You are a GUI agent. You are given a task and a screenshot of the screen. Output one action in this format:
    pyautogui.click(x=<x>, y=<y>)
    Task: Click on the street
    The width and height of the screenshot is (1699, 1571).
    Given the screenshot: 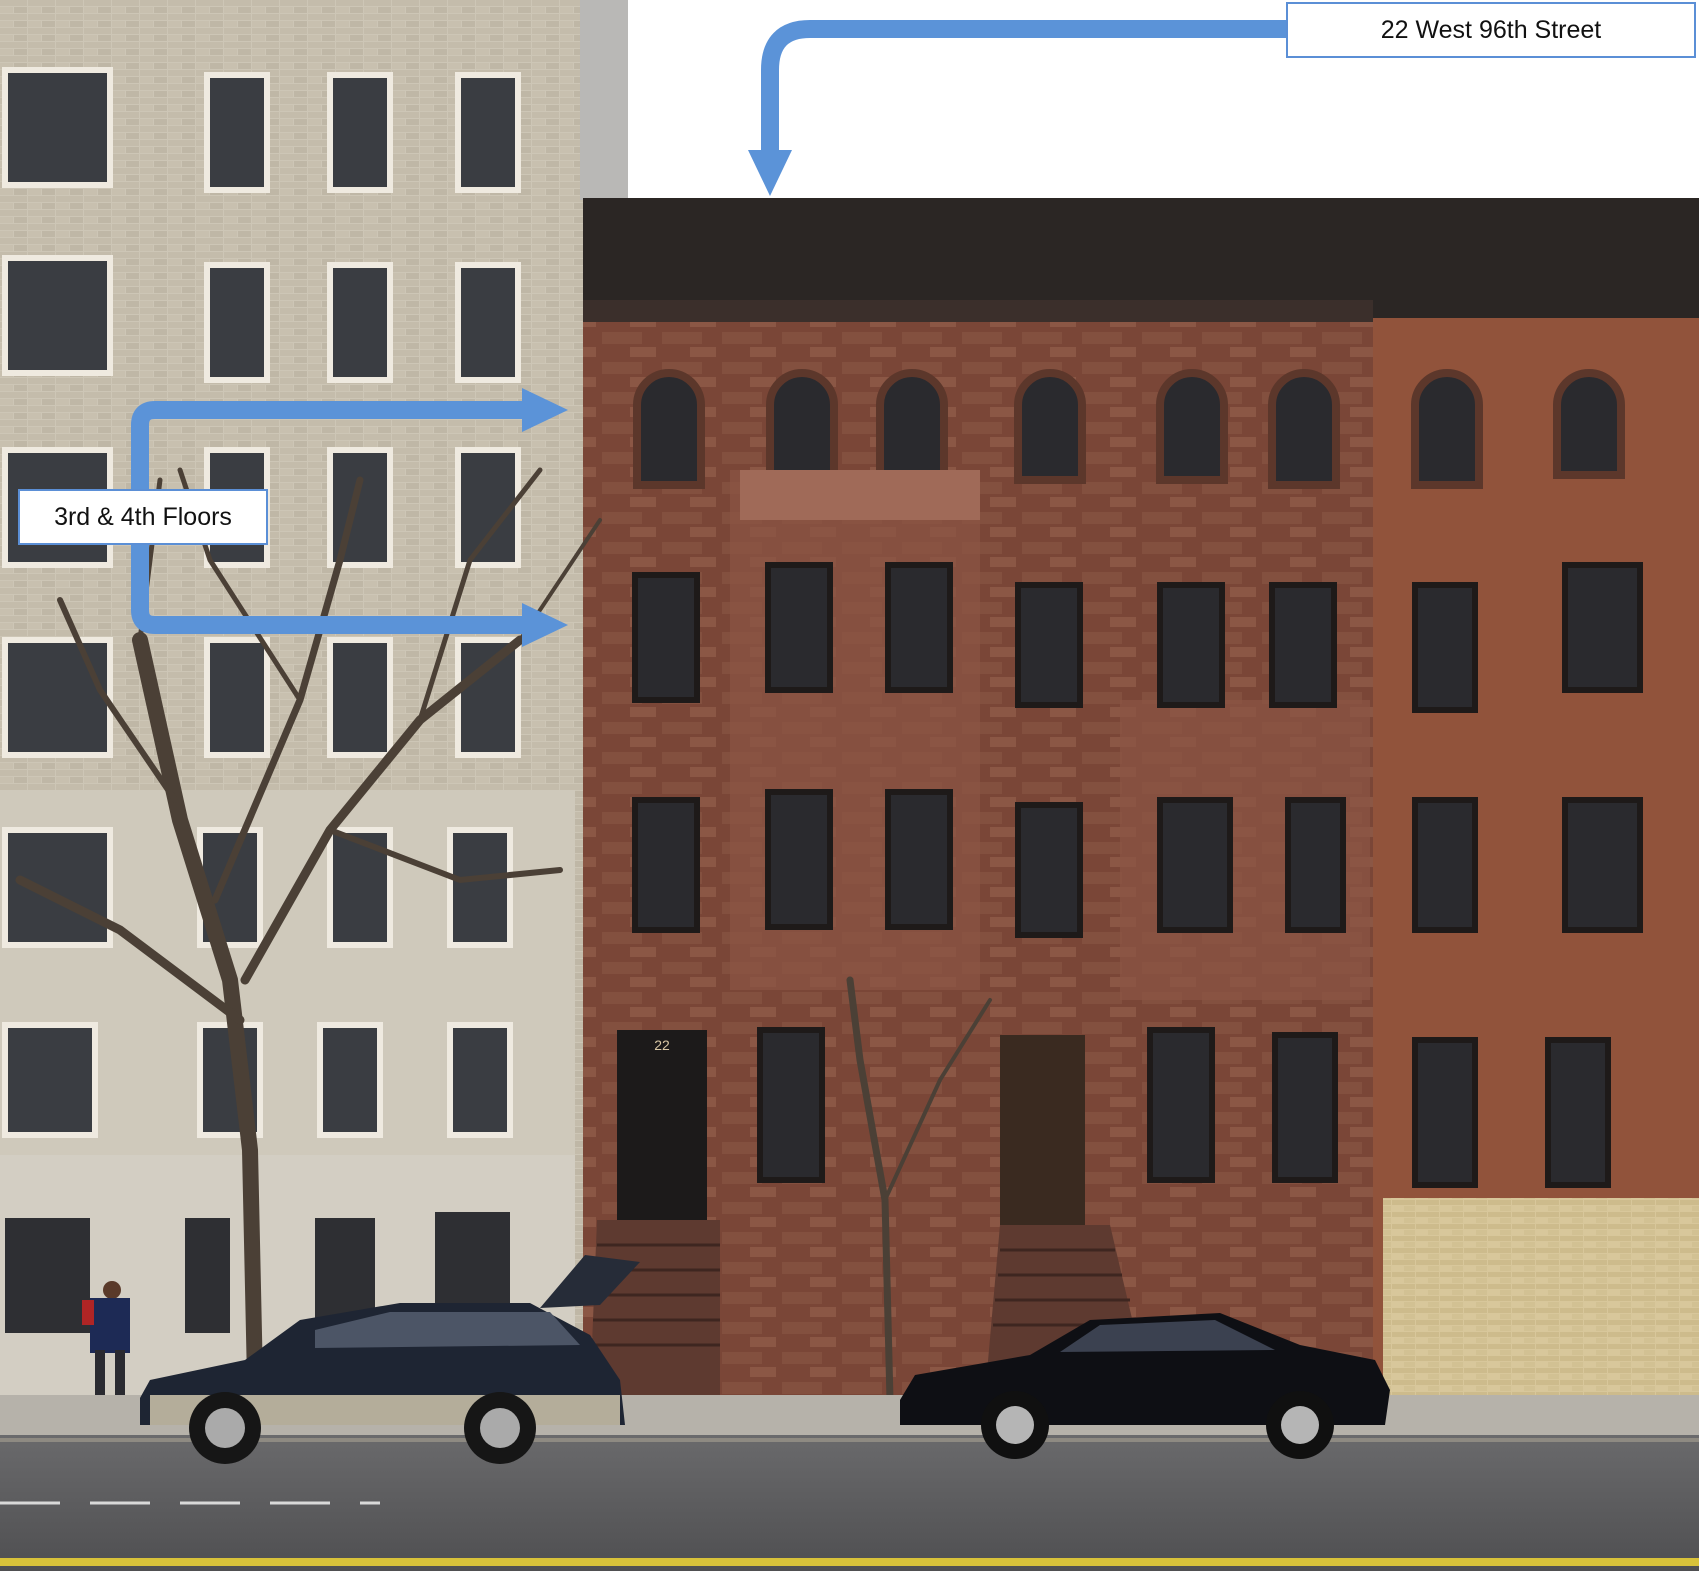 What is the action you would take?
    pyautogui.click(x=849, y=1503)
    